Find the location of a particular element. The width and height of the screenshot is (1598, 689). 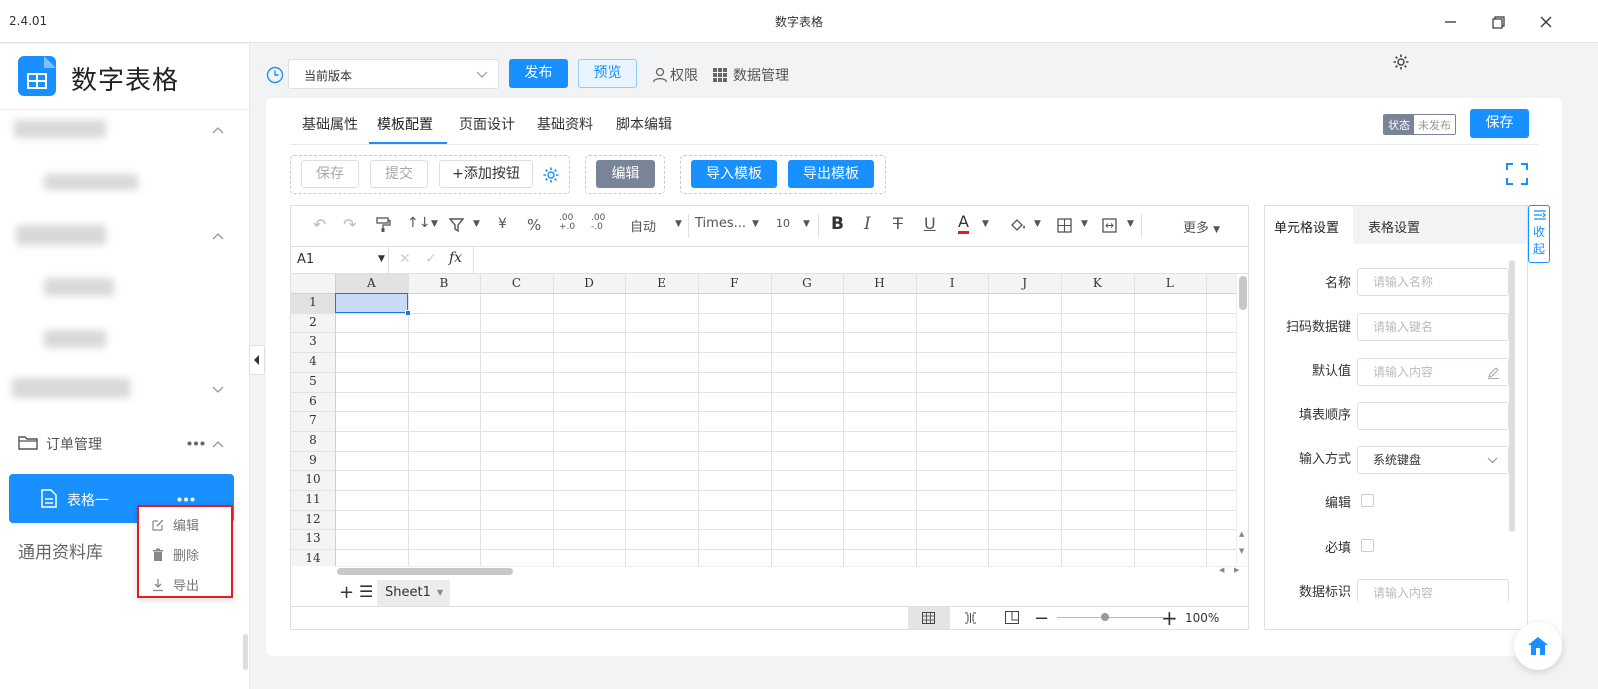

row-header: 9 is located at coordinates (313, 461).